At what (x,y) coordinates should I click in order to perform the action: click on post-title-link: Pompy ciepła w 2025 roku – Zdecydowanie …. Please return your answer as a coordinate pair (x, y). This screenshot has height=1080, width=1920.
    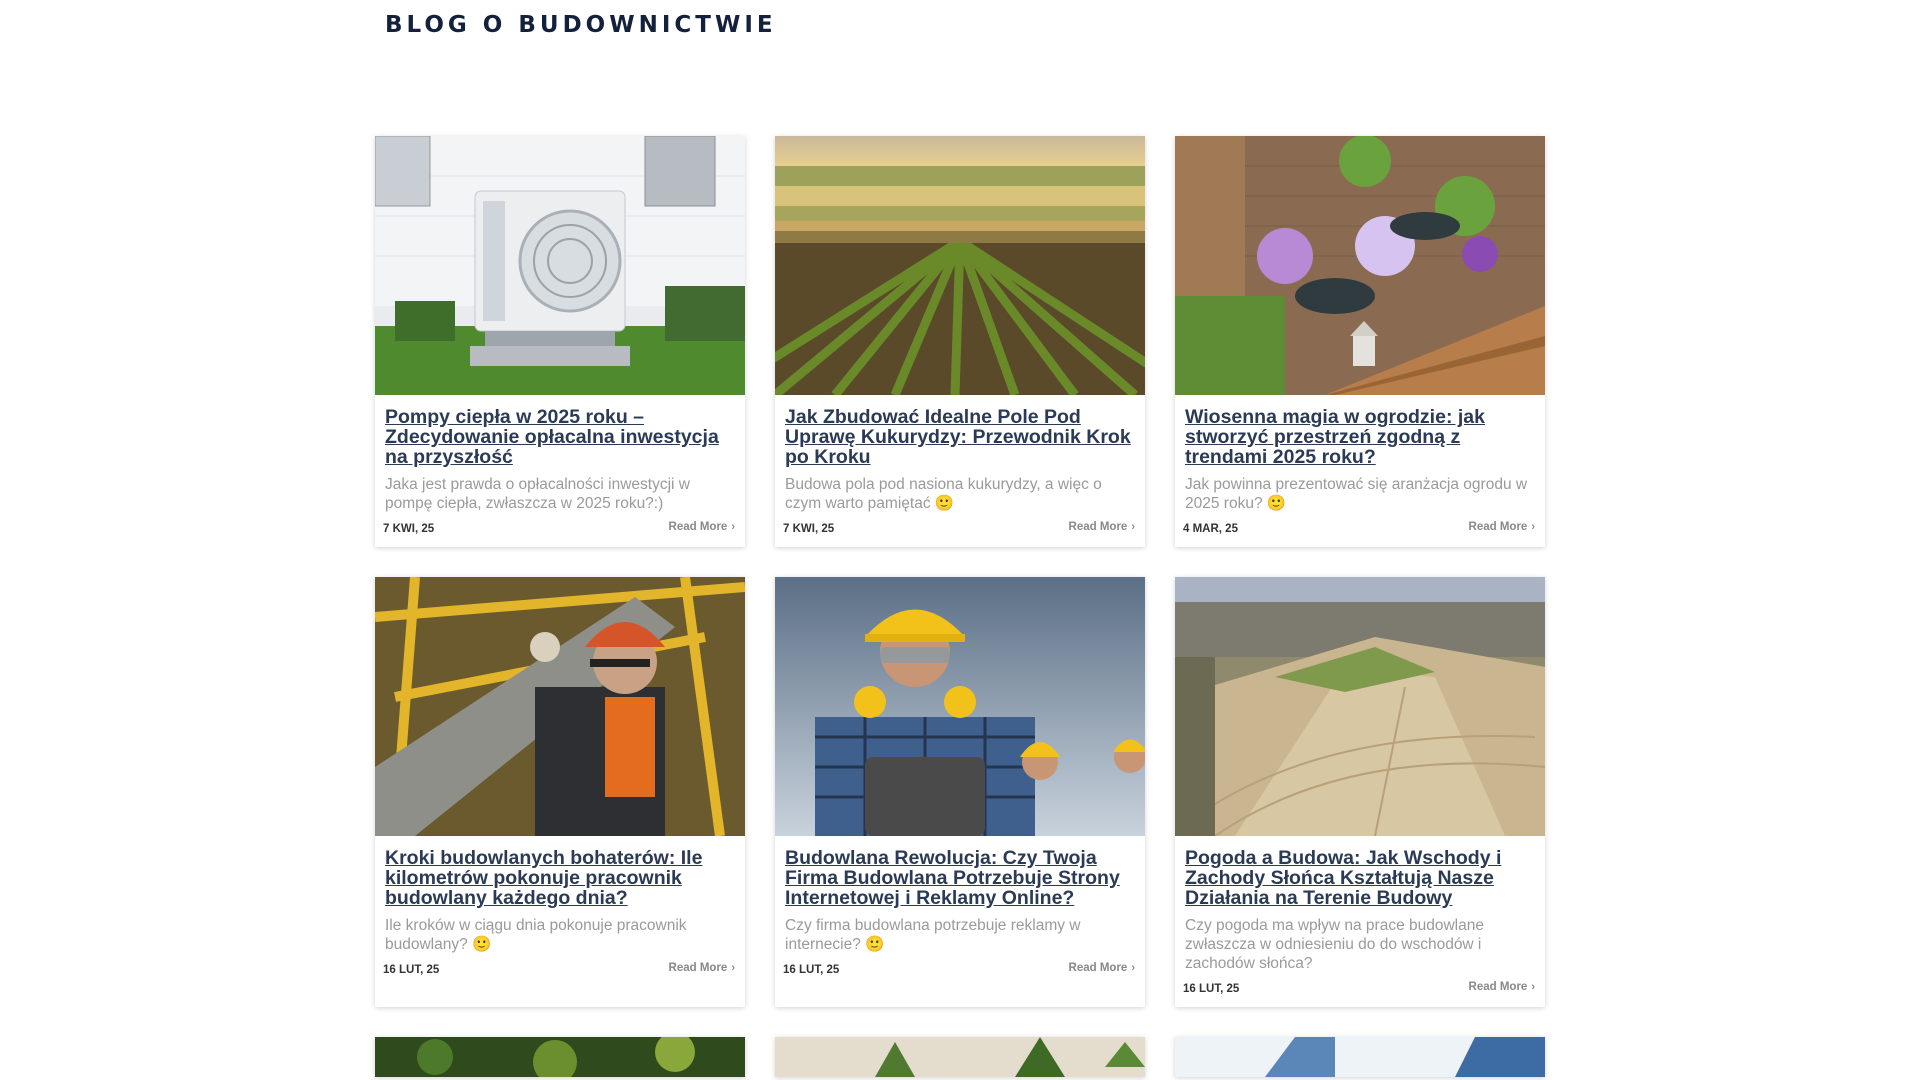
    Looking at the image, I should click on (560, 437).